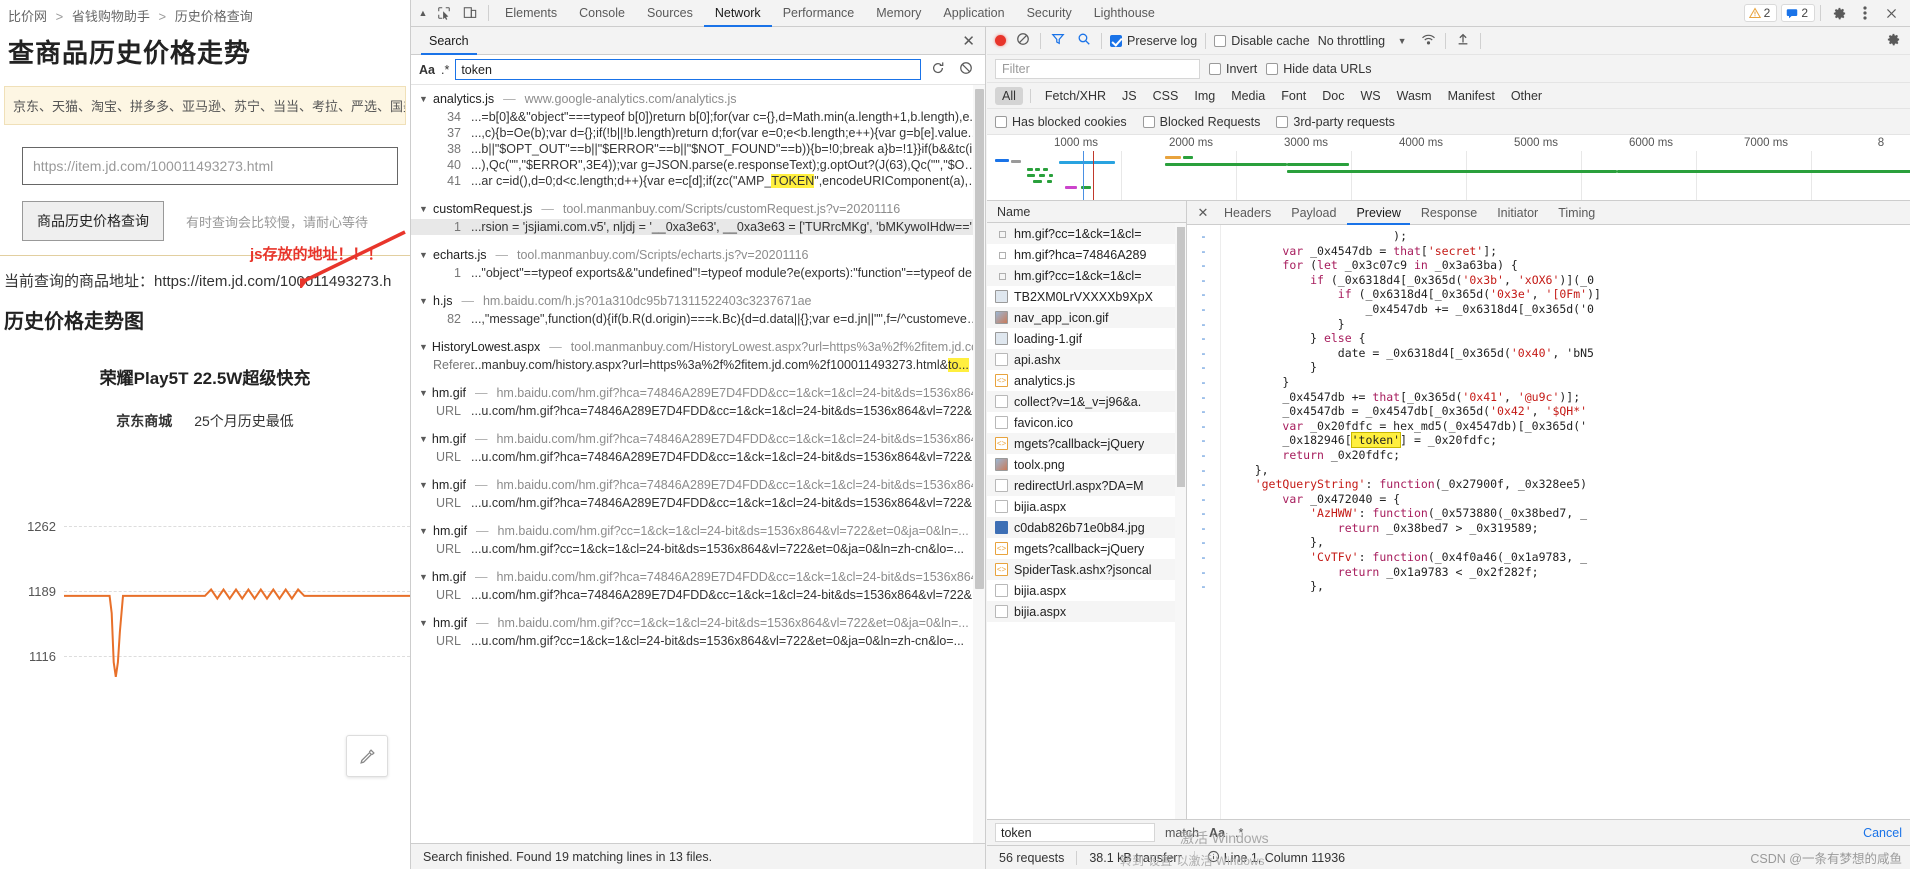  What do you see at coordinates (1293, 96) in the screenshot?
I see `type-filter-font: Font` at bounding box center [1293, 96].